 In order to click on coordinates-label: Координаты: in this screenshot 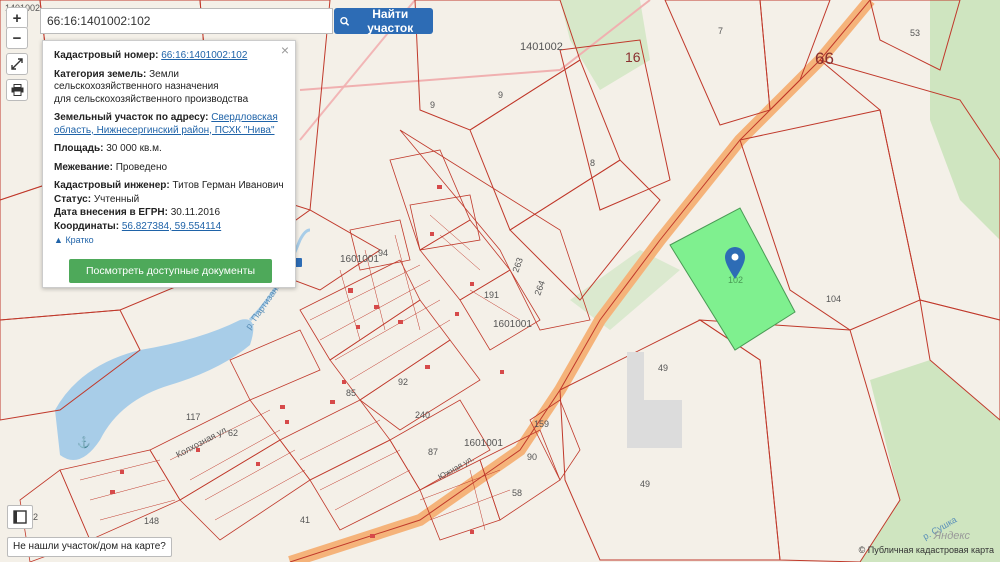, I will do `click(87, 226)`.